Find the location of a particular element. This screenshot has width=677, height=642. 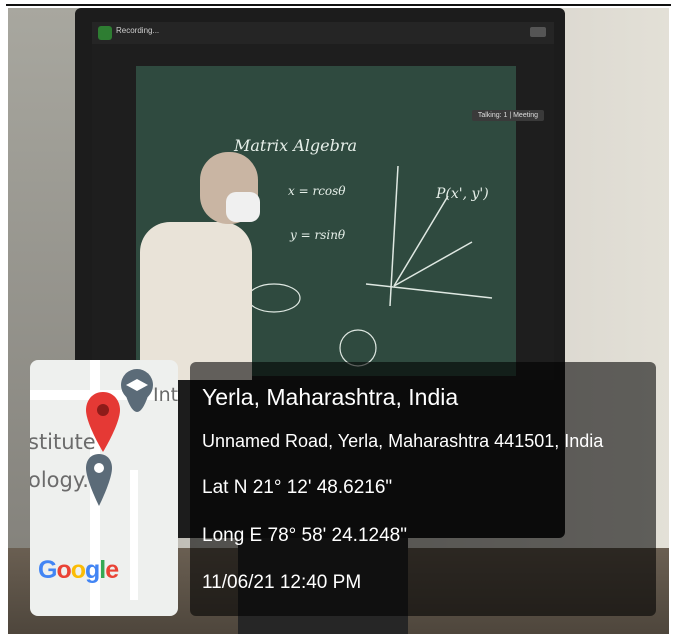

secondary-pin-icon is located at coordinates (99, 480).